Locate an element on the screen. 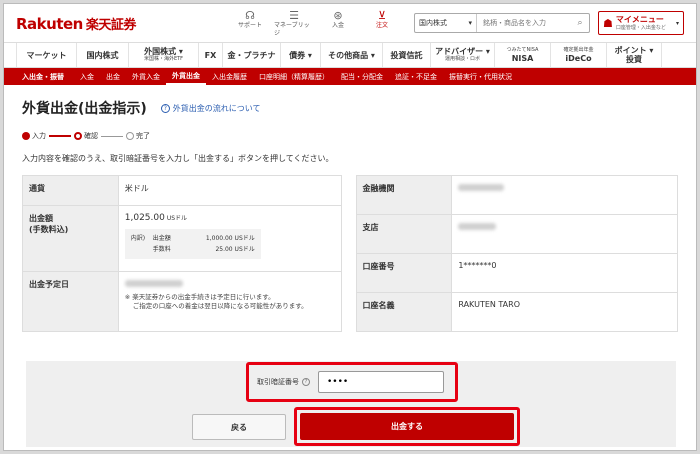 Image resolution: width=700 pixels, height=454 pixels. subnav-fx-deposit: 外貨入金 is located at coordinates (146, 76).